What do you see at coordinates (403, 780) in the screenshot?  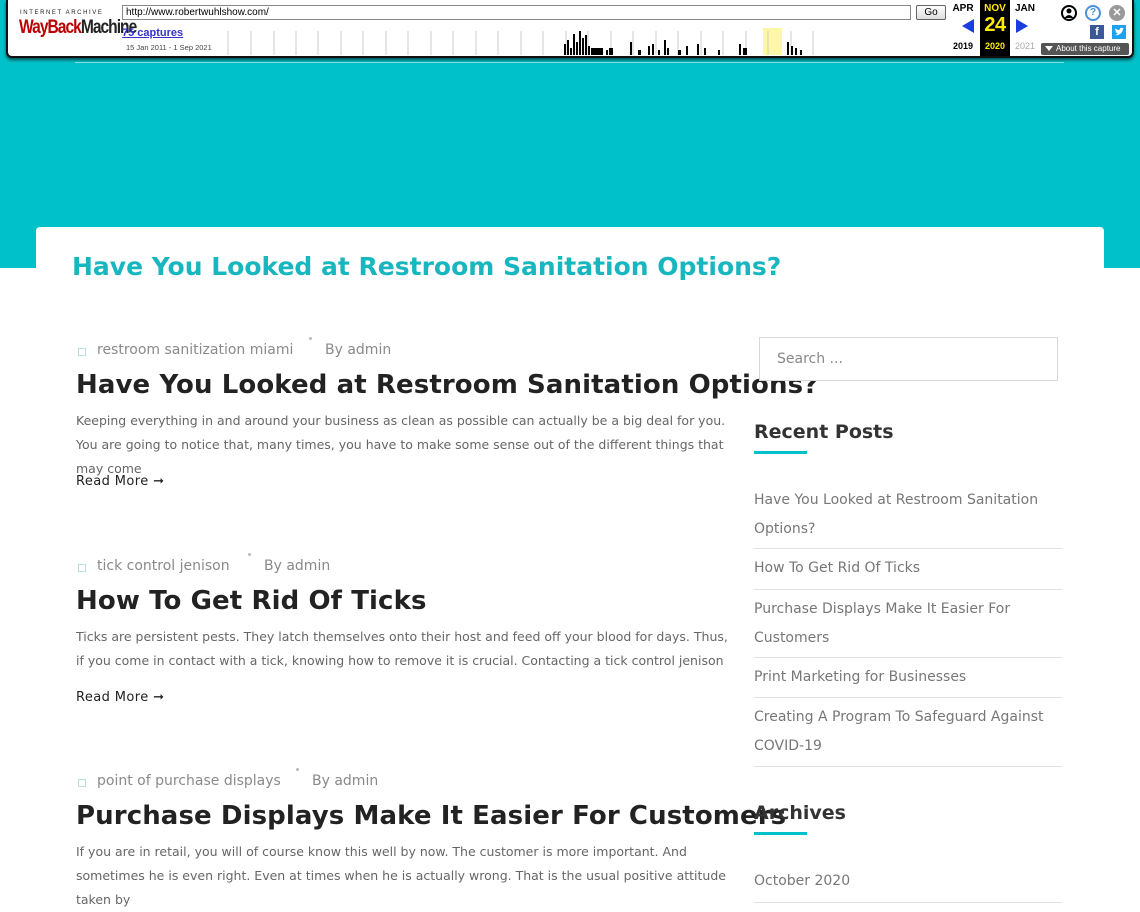 I see `post-meta: point of purchase displays By admin` at bounding box center [403, 780].